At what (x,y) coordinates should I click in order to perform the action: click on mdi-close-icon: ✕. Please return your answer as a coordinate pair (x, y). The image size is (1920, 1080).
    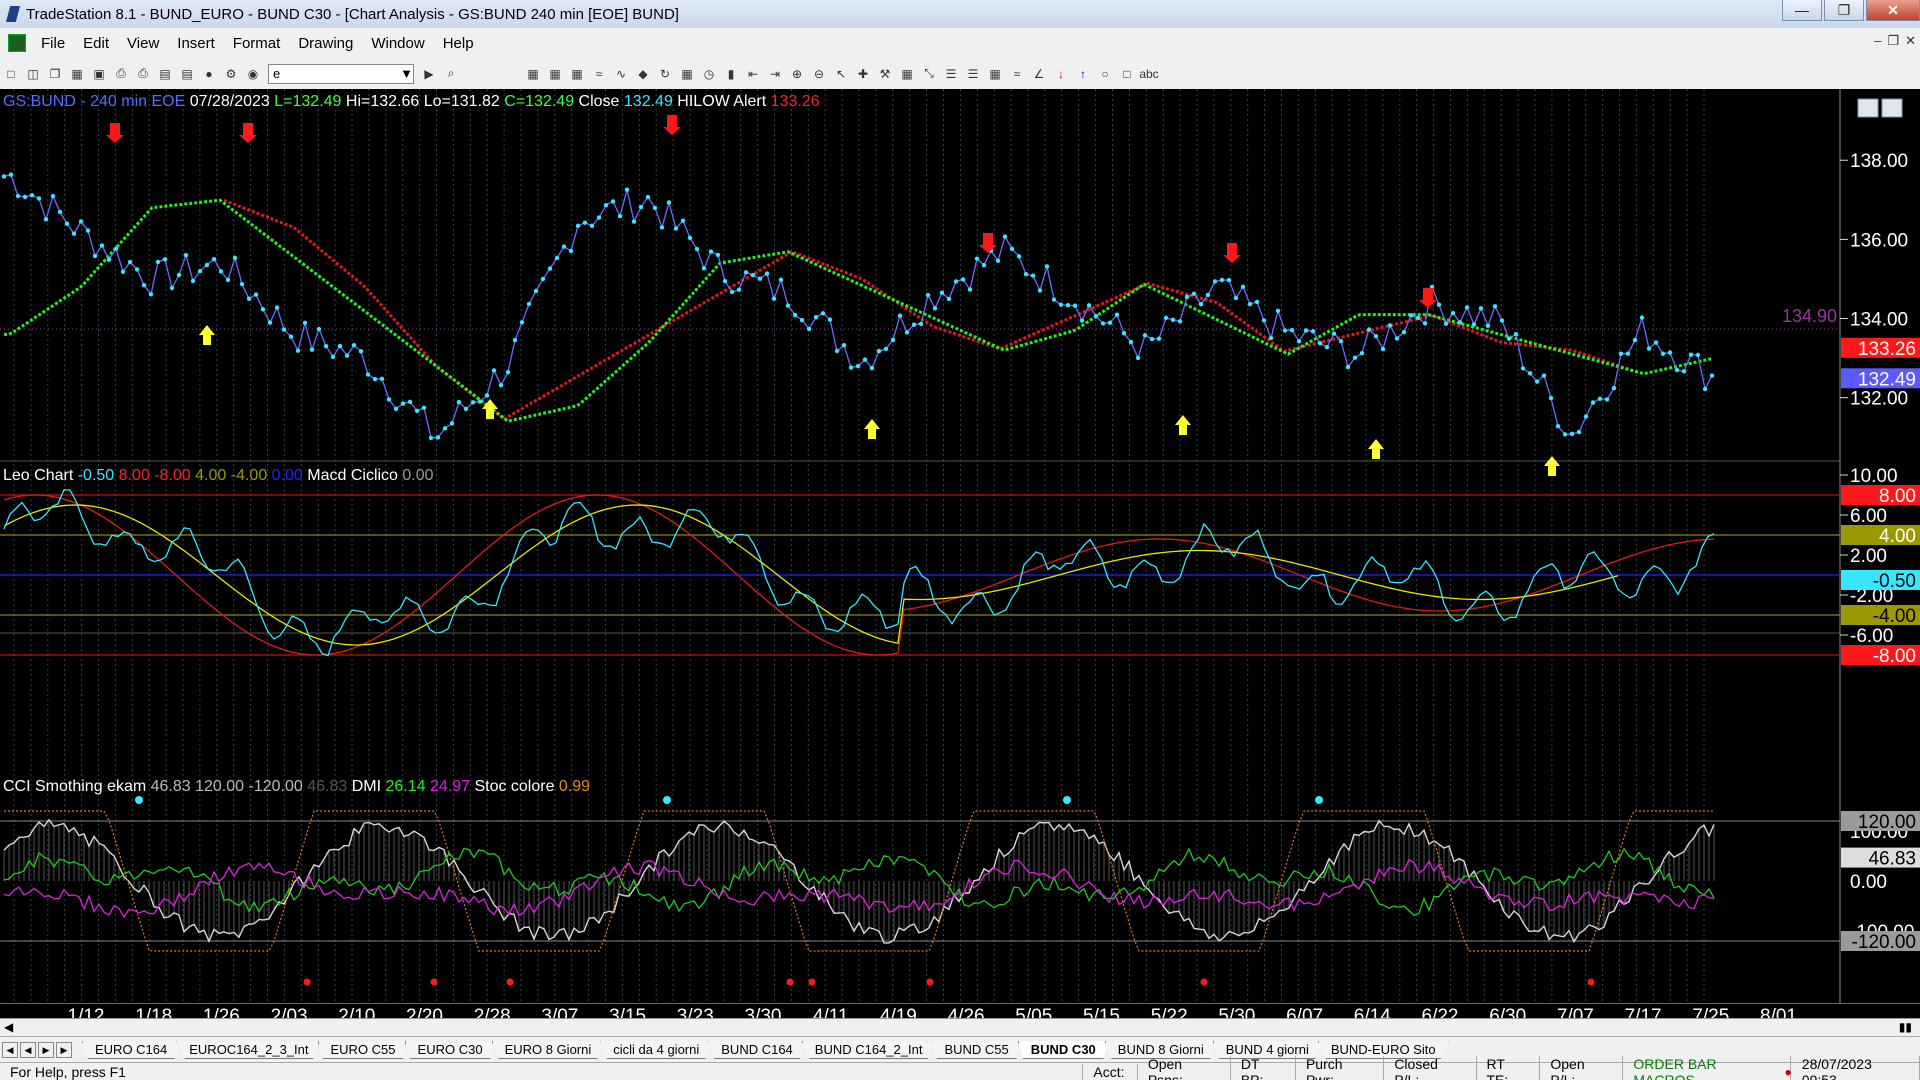
    Looking at the image, I should click on (1910, 41).